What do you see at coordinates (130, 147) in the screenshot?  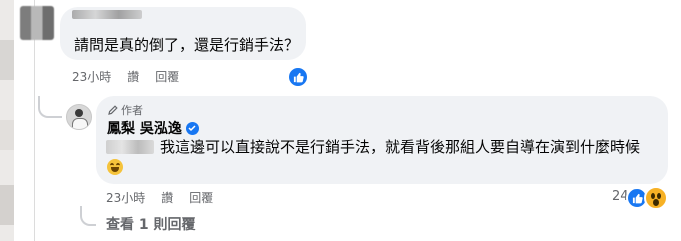 I see `mention-redacted` at bounding box center [130, 147].